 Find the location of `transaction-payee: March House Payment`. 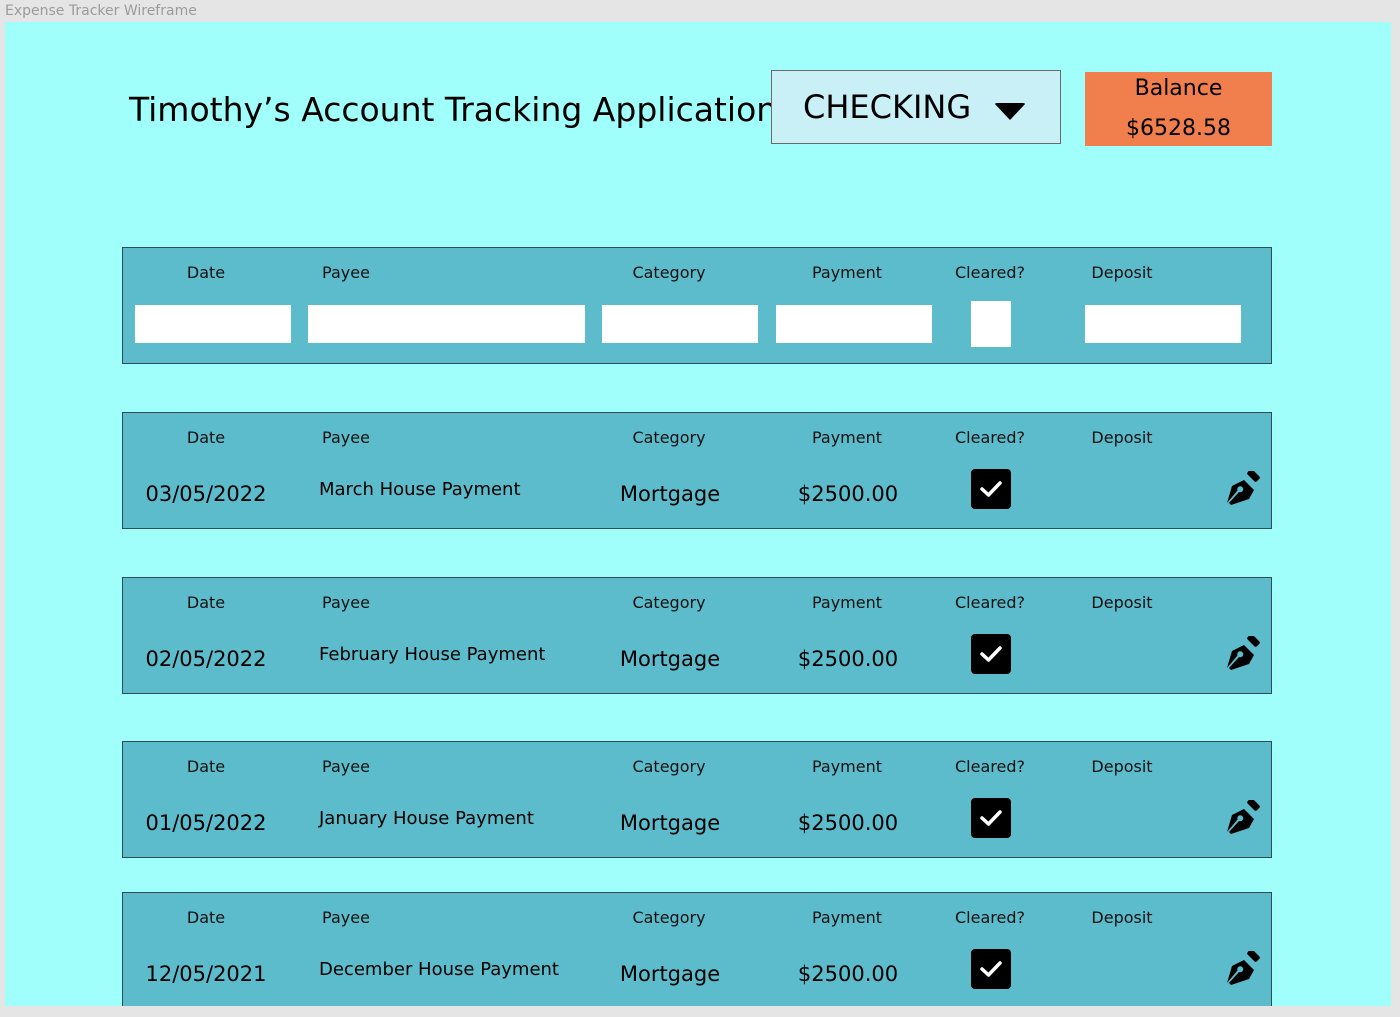

transaction-payee: March House Payment is located at coordinates (420, 489).